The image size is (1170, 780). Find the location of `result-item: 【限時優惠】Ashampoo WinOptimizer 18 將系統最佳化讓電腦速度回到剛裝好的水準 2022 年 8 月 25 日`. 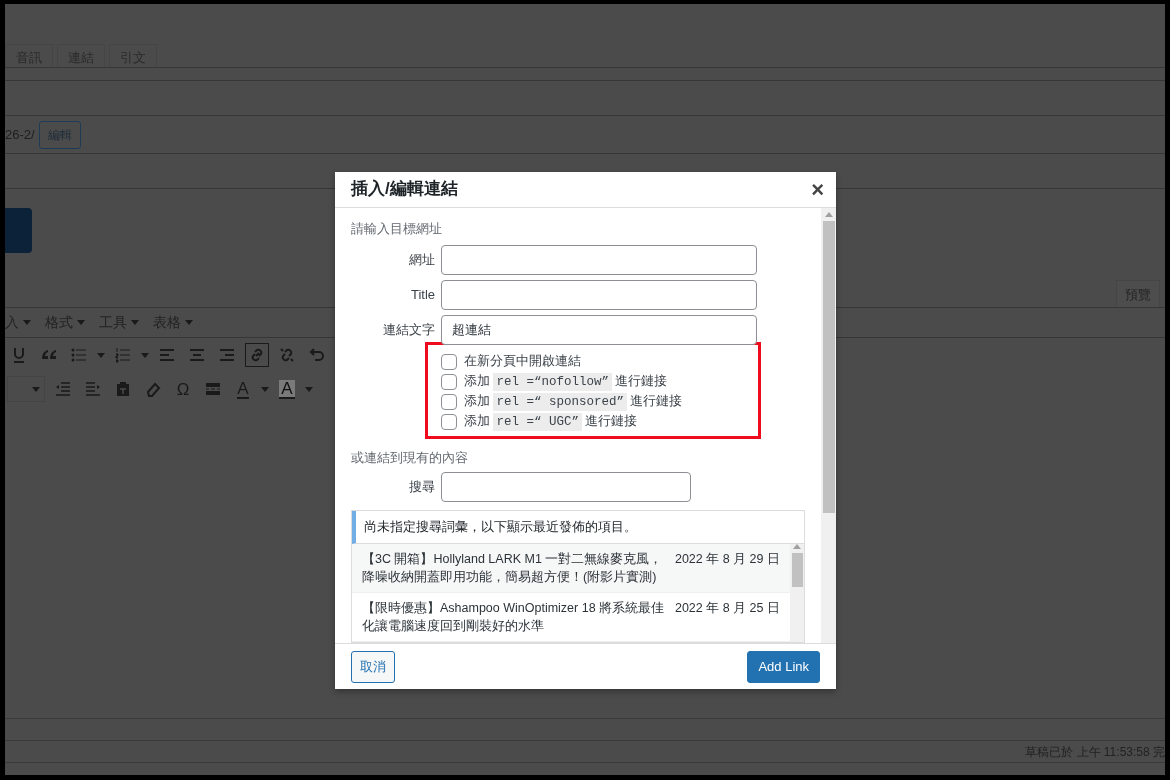

result-item: 【限時優惠】Ashampoo WinOptimizer 18 將系統最佳化讓電腦速度回到剛裝好的水準 2022 年 8 月 25 日 is located at coordinates (571, 618).